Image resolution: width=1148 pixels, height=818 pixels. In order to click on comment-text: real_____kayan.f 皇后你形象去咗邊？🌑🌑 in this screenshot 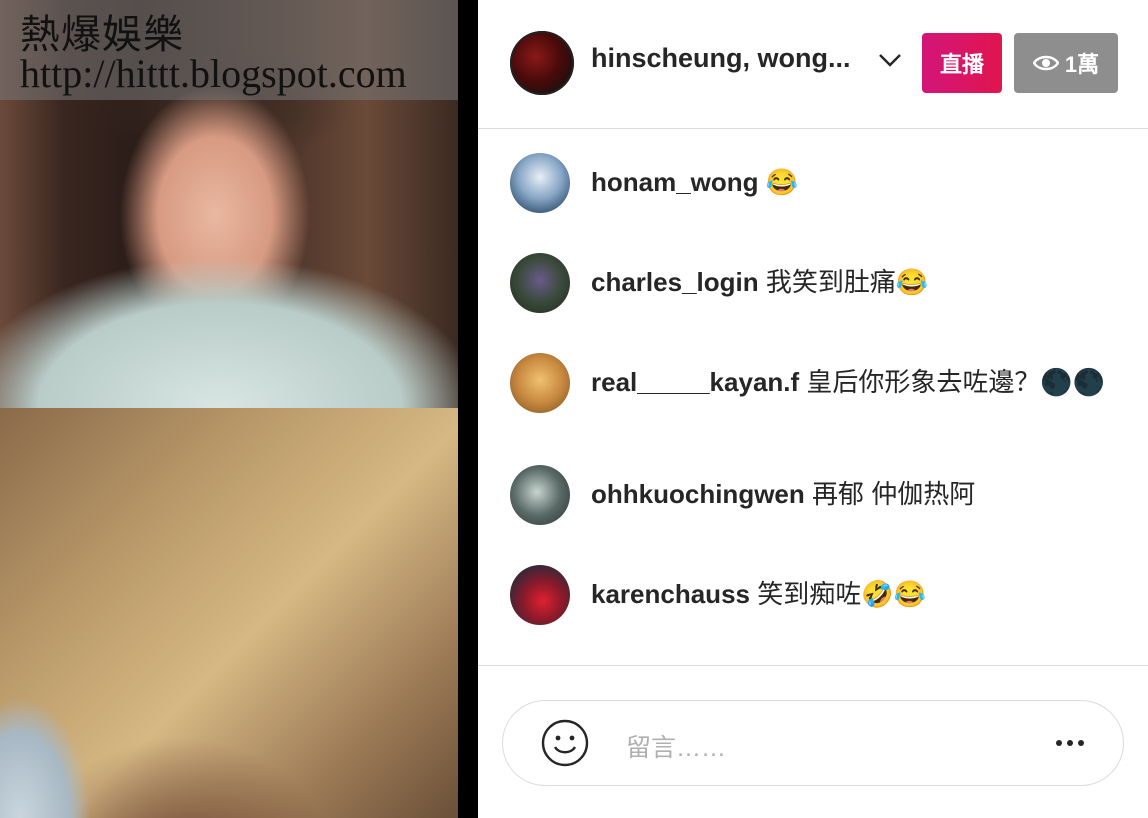, I will do `click(851, 382)`.